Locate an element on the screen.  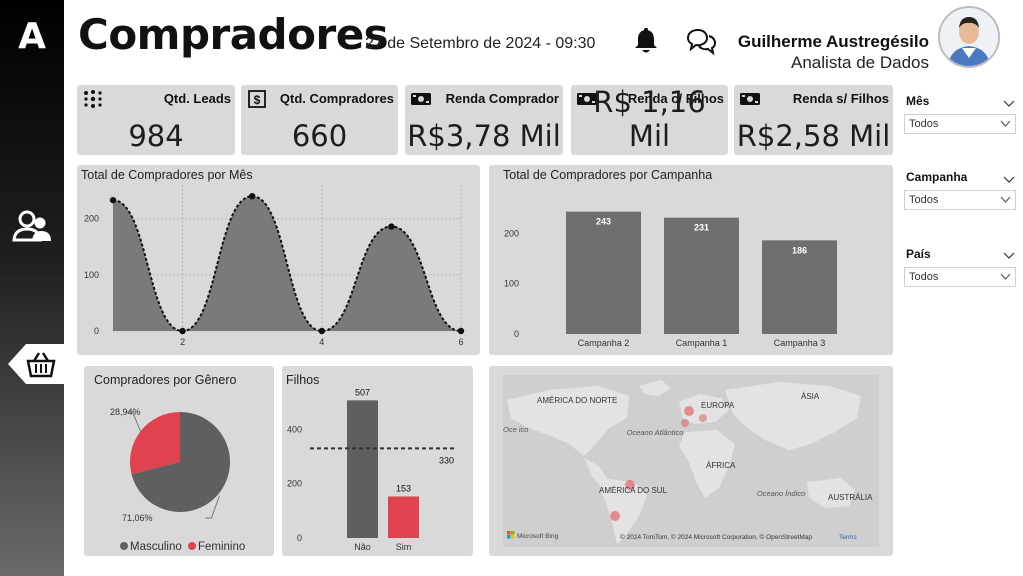
dollar-tag-icon: $ is located at coordinates (257, 99).